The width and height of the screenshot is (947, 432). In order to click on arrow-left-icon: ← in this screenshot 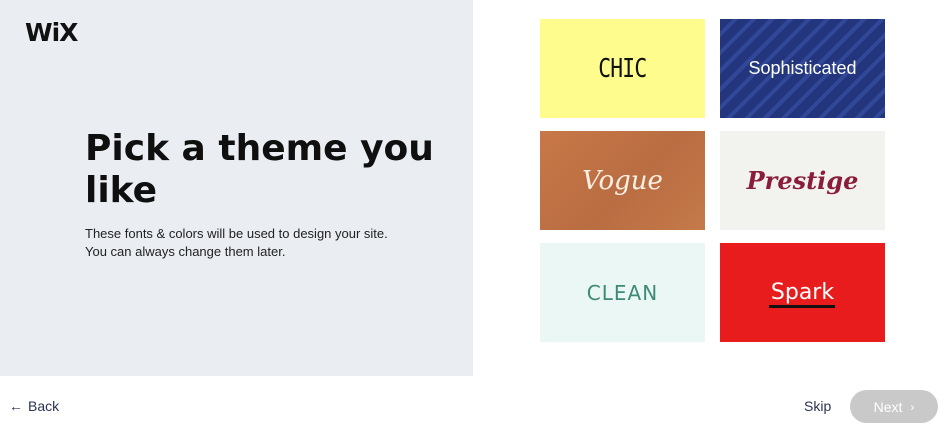, I will do `click(16, 406)`.